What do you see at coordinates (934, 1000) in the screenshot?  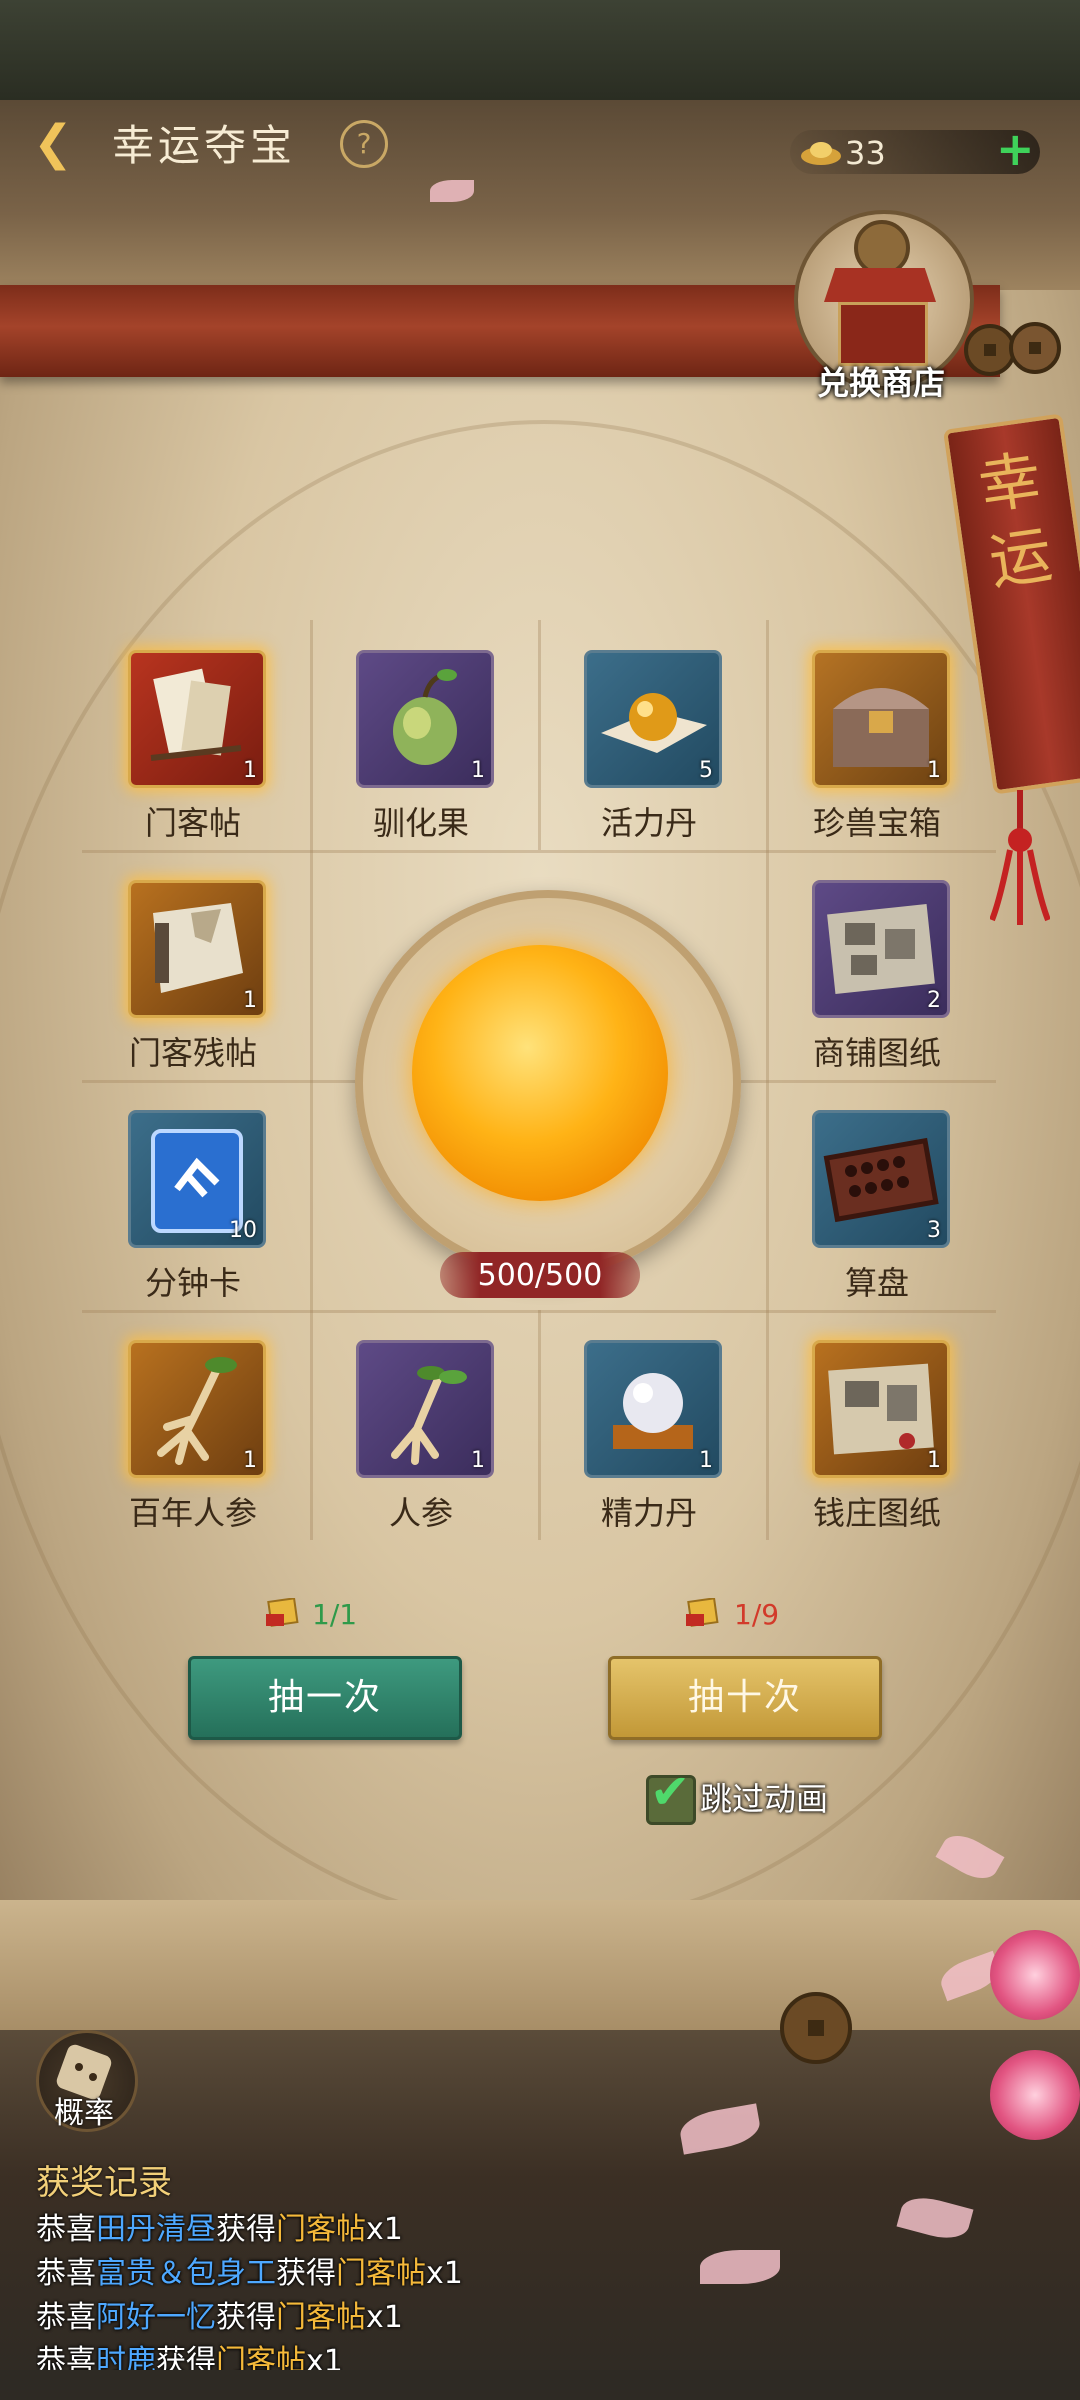 I see `item-count: 2` at bounding box center [934, 1000].